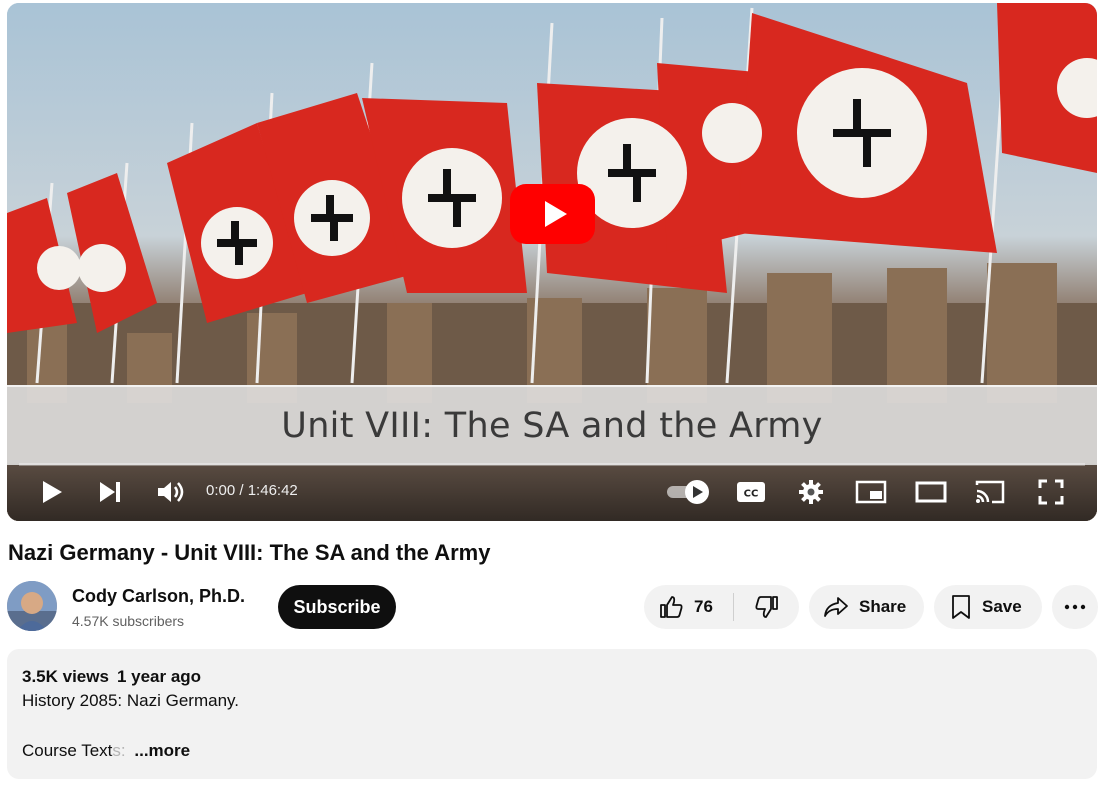 This screenshot has width=1108, height=786. What do you see at coordinates (158, 596) in the screenshot?
I see `channel-name: Cody Carlson, Ph.D.` at bounding box center [158, 596].